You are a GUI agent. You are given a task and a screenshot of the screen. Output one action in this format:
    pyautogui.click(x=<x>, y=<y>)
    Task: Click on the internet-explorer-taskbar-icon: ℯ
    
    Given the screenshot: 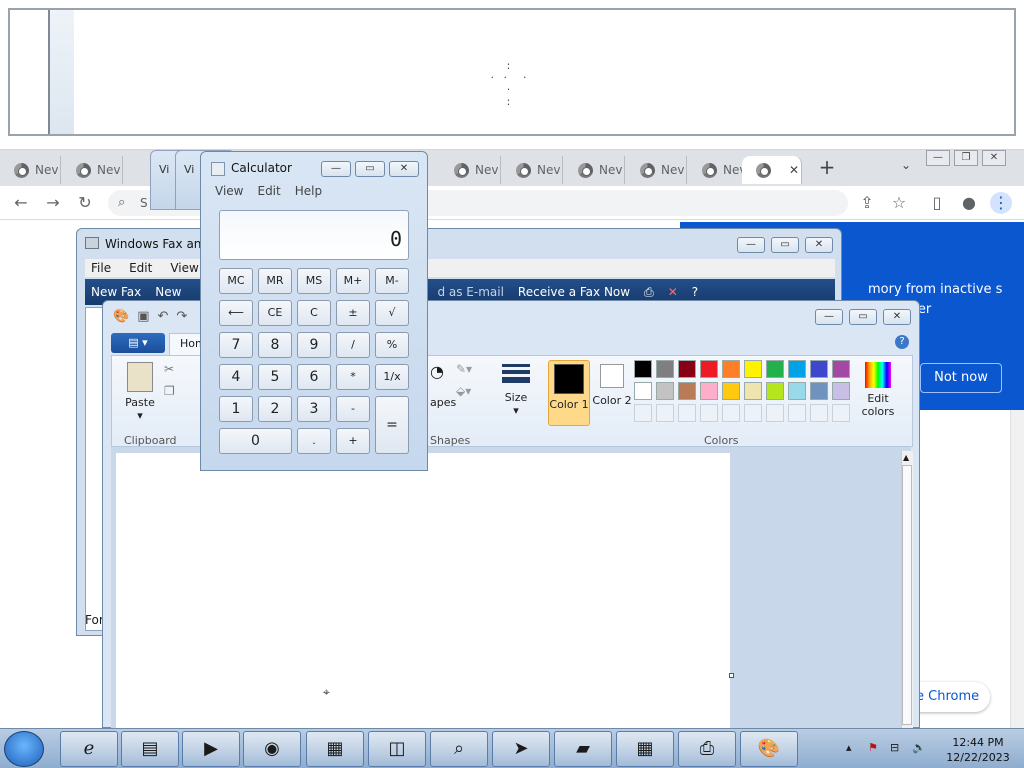 What is the action you would take?
    pyautogui.click(x=89, y=749)
    